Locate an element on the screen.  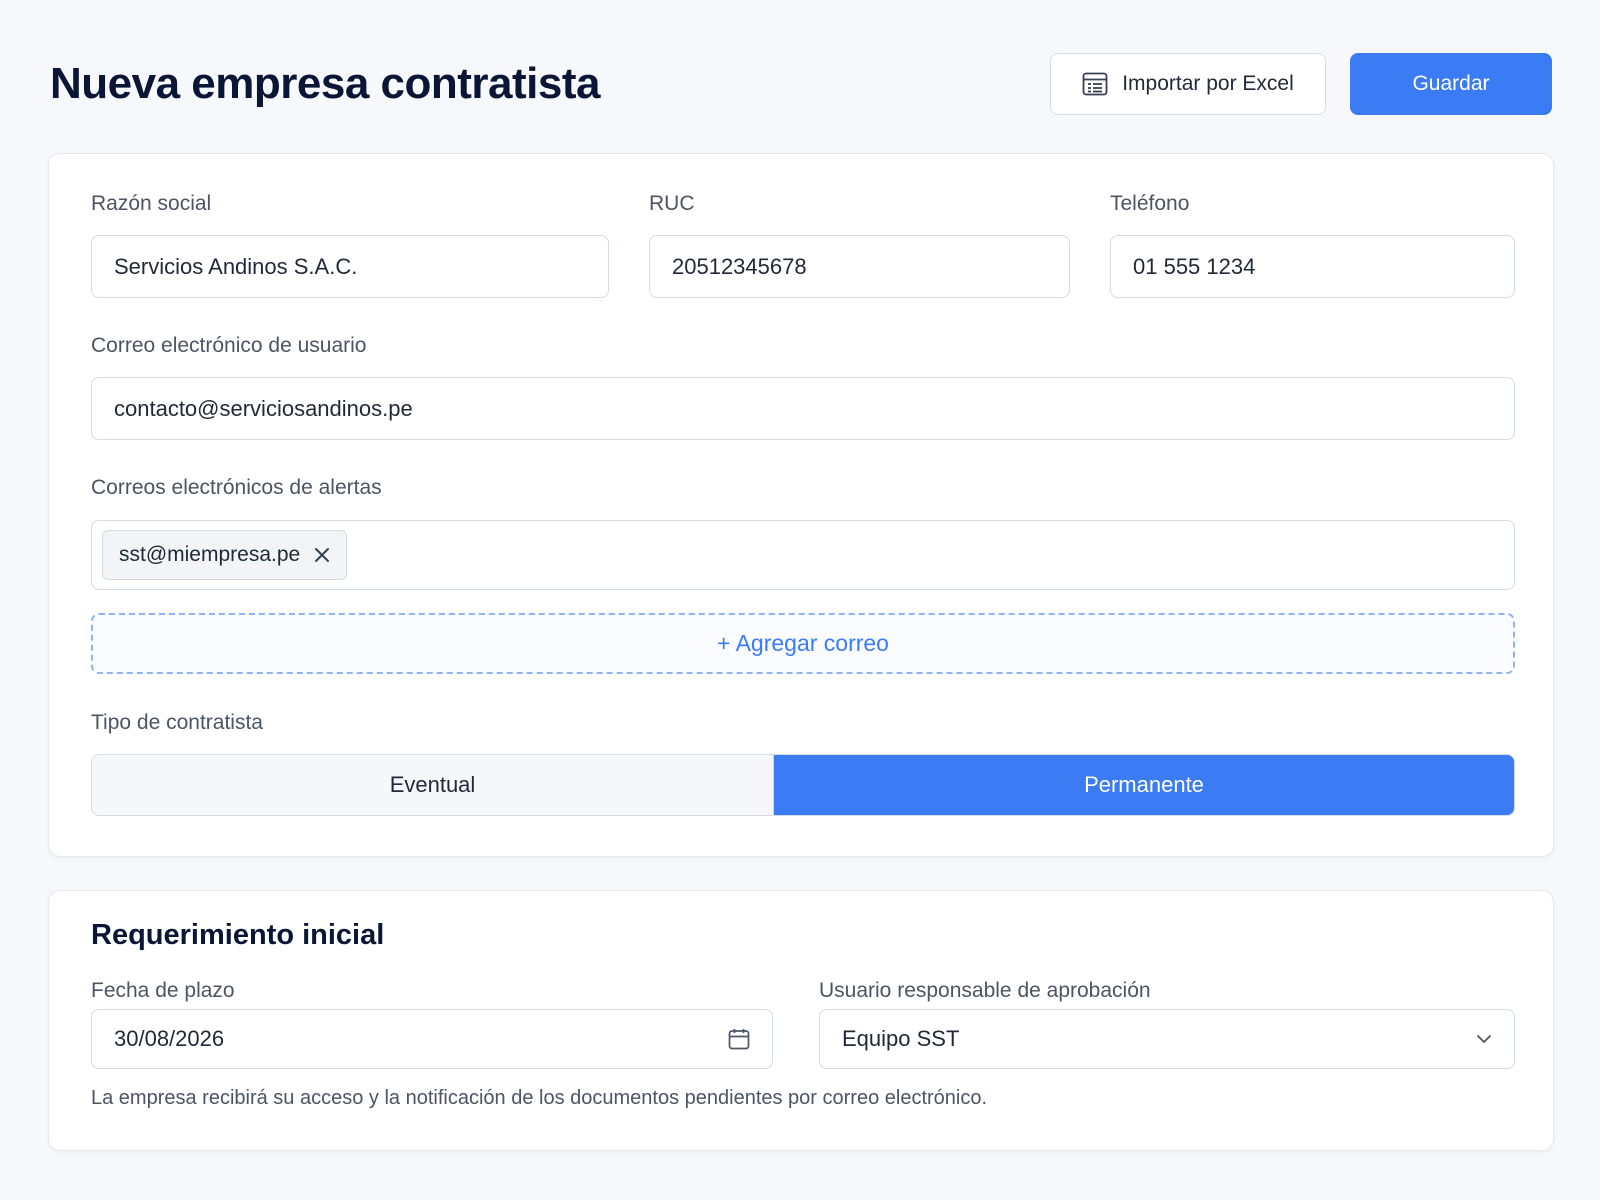
correo-usuario-value: contacto@serviciosandinos.pe is located at coordinates (263, 408).